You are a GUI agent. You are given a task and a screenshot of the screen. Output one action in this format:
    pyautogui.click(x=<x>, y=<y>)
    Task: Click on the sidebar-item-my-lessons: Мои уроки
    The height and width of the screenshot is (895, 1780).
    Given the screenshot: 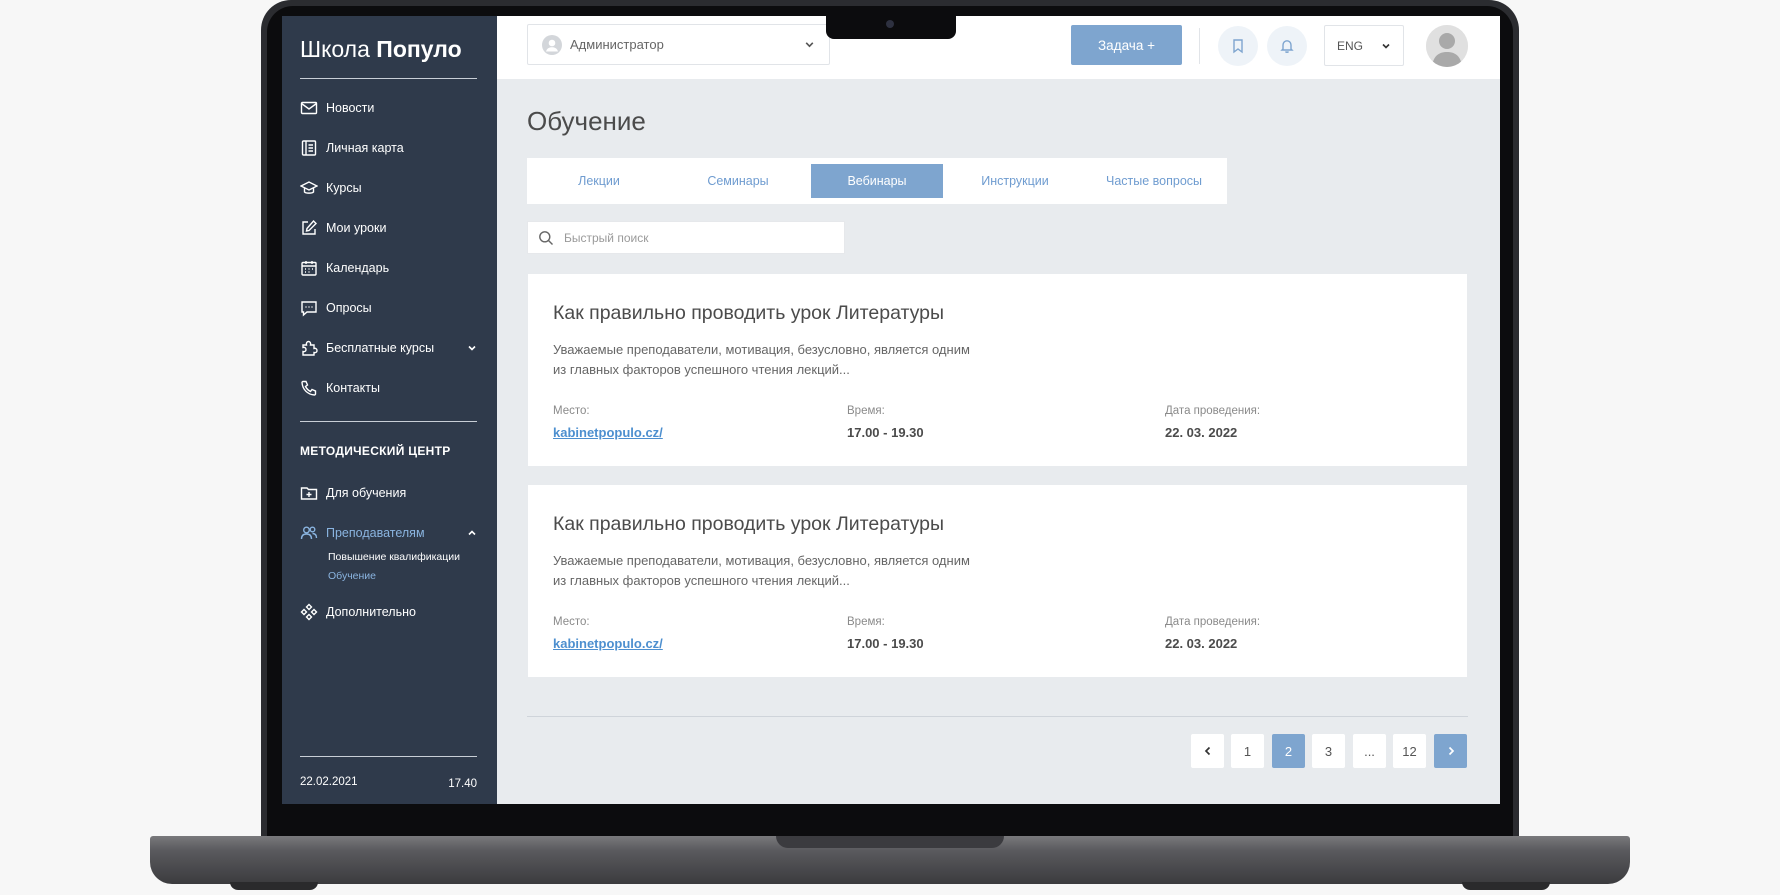 What is the action you would take?
    pyautogui.click(x=388, y=228)
    